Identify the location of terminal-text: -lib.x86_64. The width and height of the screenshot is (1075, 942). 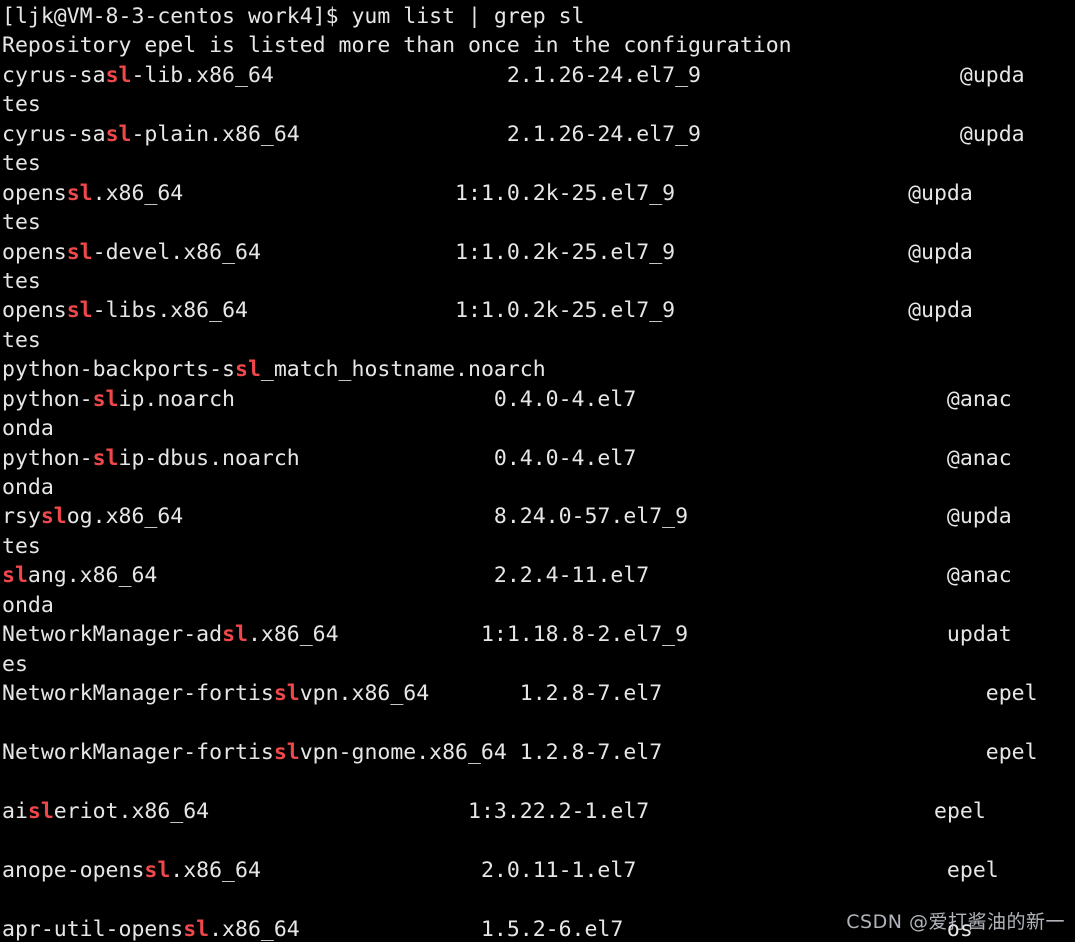
(202, 75).